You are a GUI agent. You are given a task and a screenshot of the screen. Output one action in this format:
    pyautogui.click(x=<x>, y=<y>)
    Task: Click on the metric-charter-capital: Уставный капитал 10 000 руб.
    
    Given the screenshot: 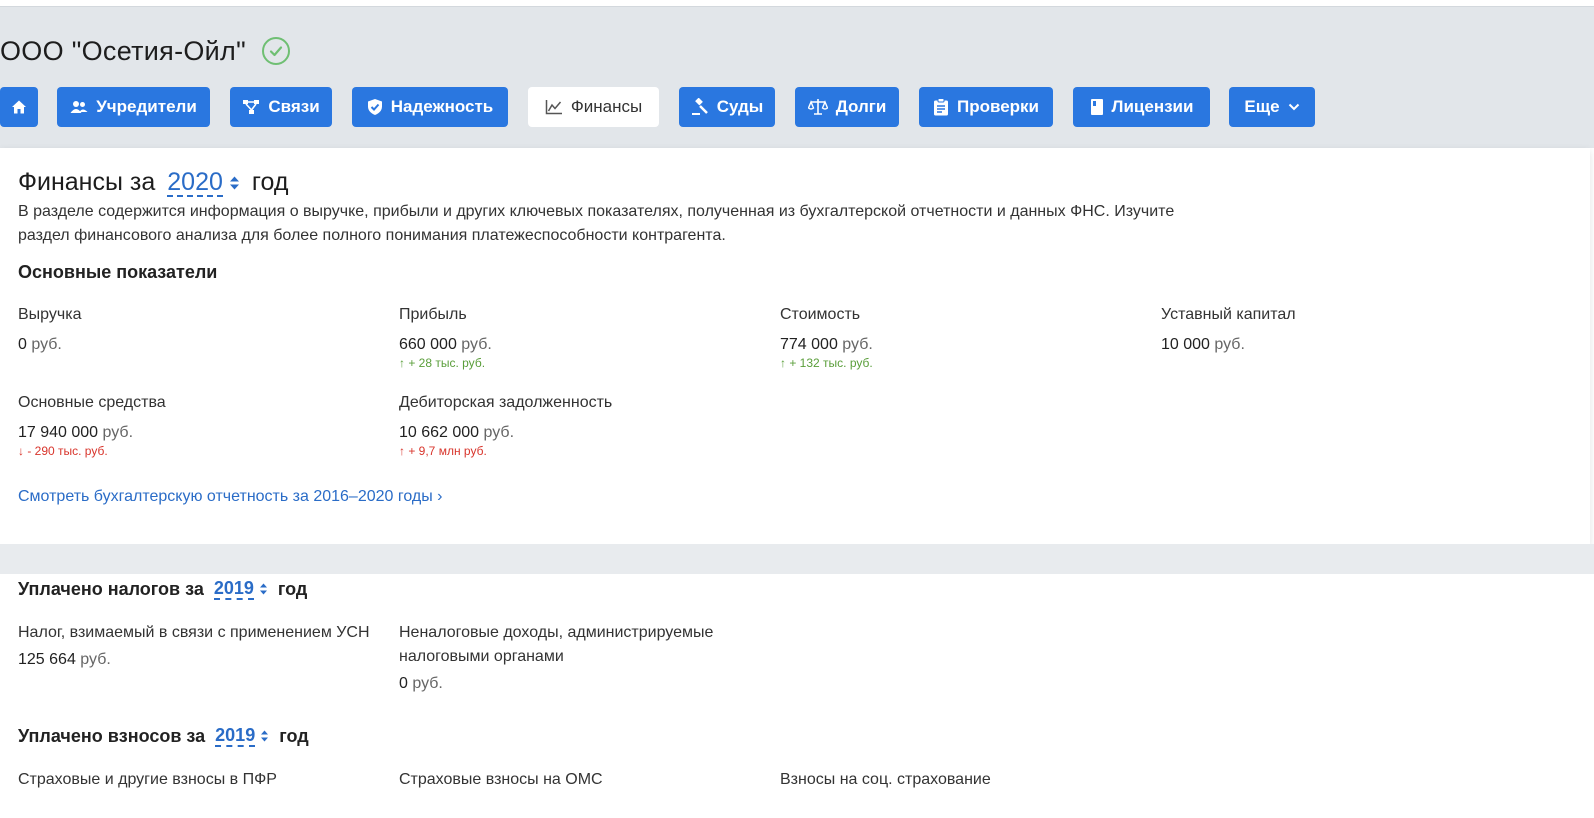 What is the action you would take?
    pyautogui.click(x=1228, y=330)
    